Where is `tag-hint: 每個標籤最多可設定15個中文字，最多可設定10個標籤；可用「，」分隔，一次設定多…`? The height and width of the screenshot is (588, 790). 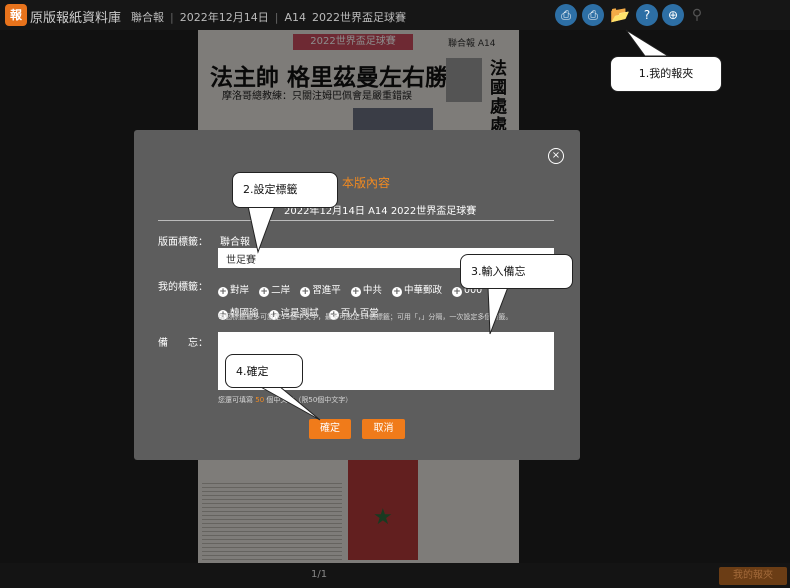
tag-hint: 每個標籤最多可設定15個中文字，最多可設定10個標籤；可用「，」分隔，一次設定多… is located at coordinates (365, 317).